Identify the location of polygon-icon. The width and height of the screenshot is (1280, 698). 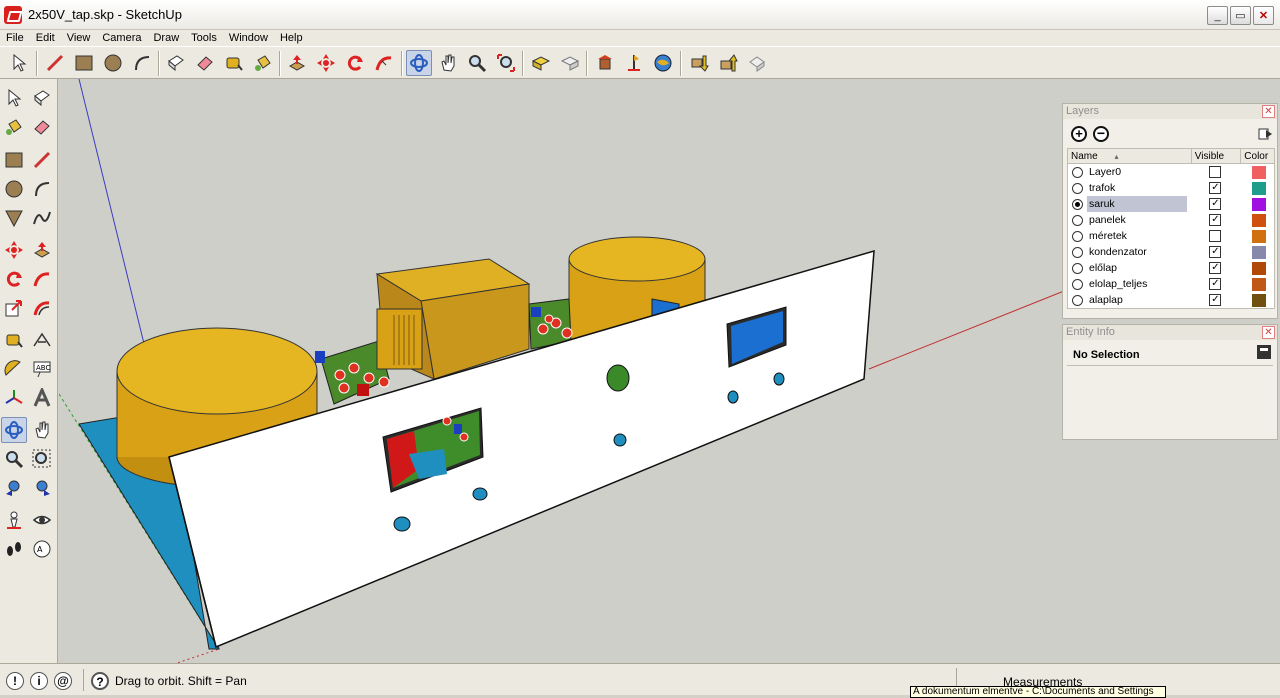
(14, 218).